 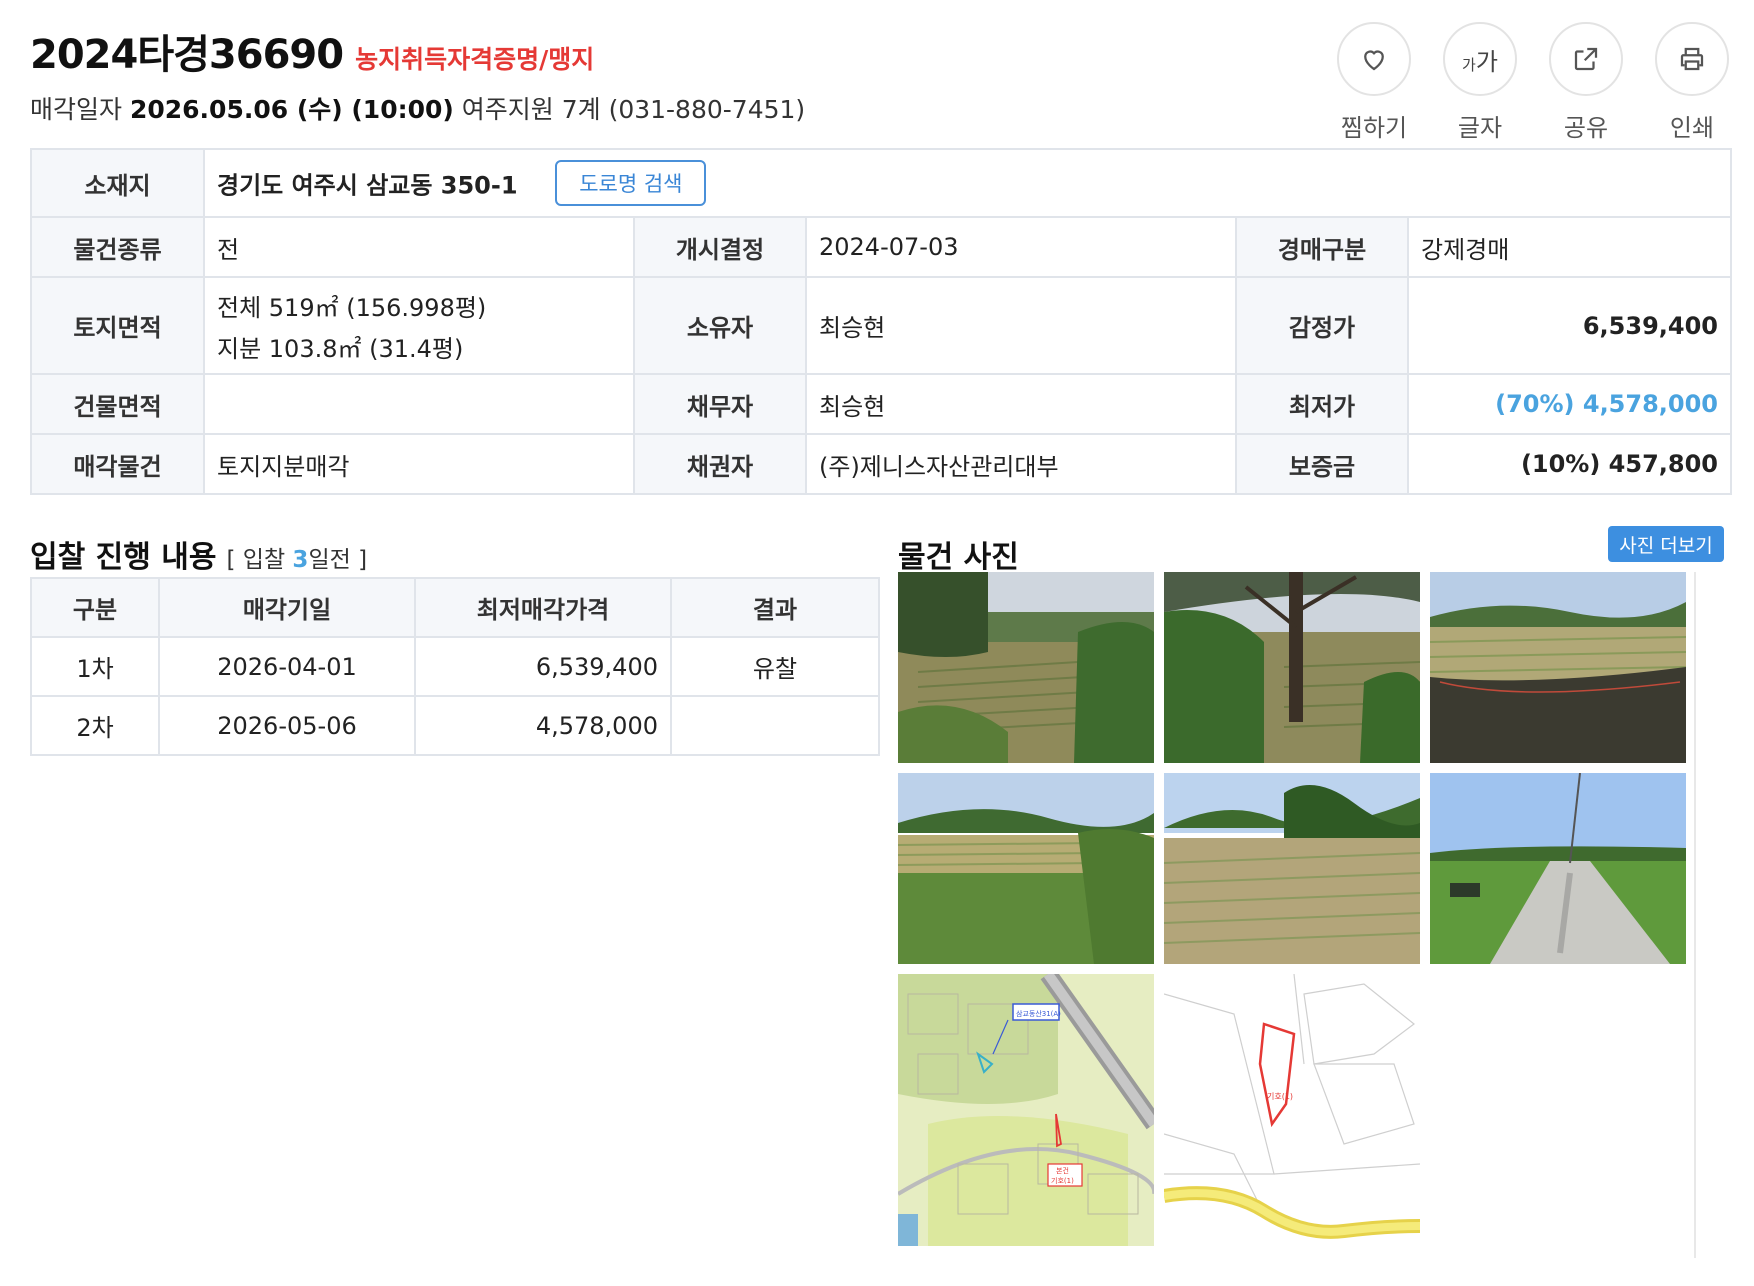 I want to click on deposit-value: (10%) 457,800, so click(x=1569, y=464).